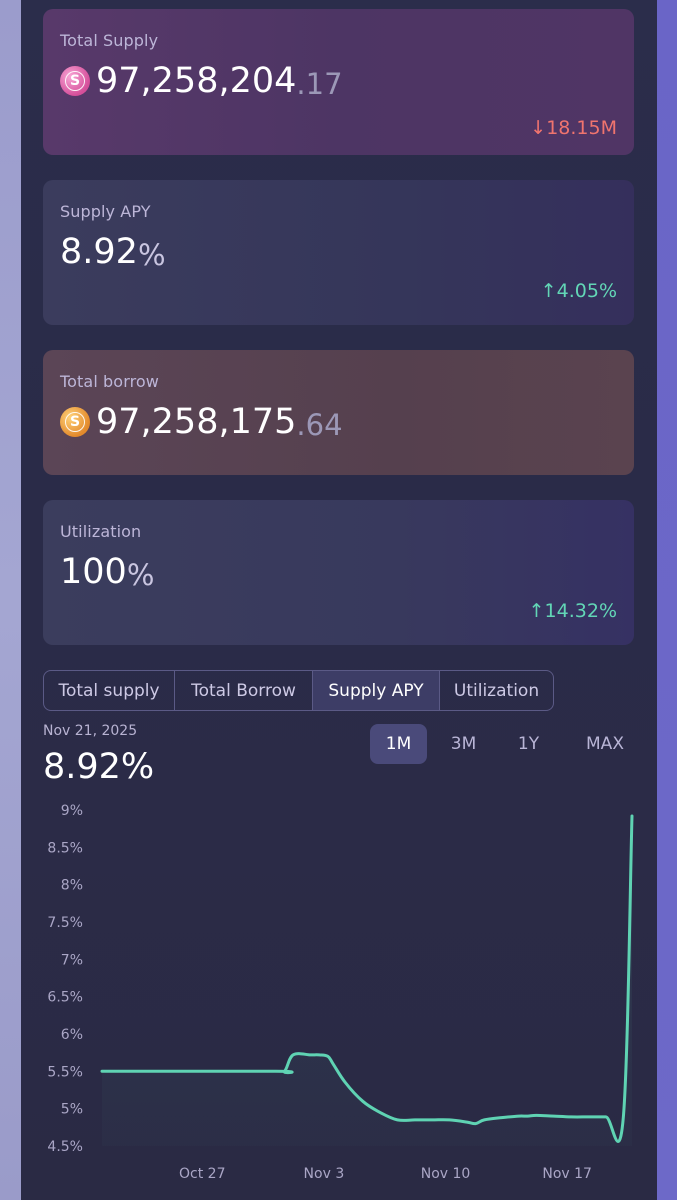 The image size is (677, 1200). What do you see at coordinates (338, 252) in the screenshot?
I see `supply-apy-card: Supply APY 8.92% ↑4.05%` at bounding box center [338, 252].